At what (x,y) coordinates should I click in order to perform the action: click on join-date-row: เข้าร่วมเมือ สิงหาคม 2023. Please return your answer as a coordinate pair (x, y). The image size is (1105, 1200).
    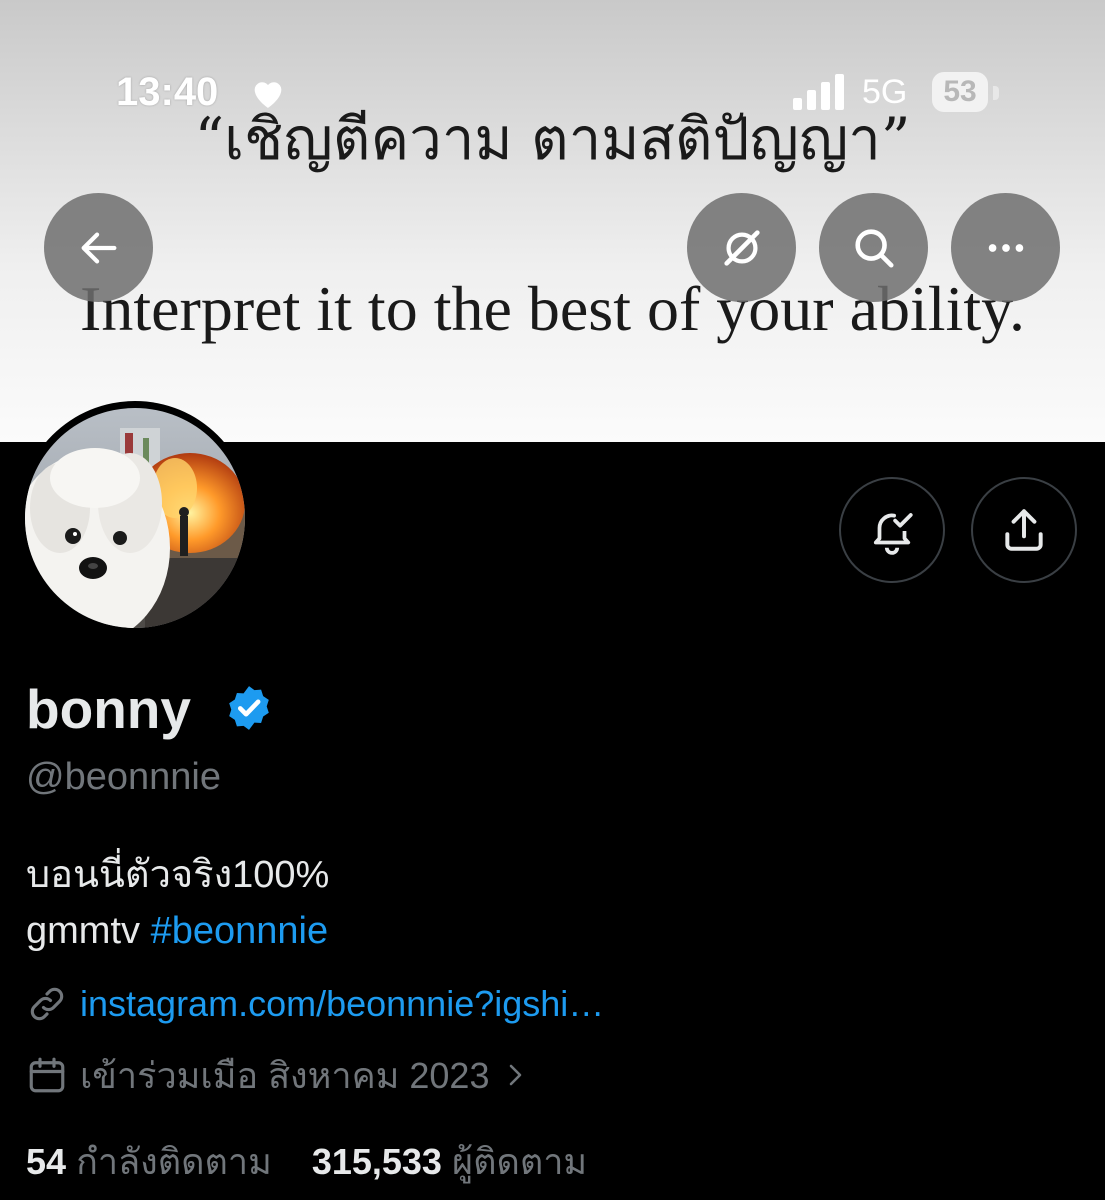
    Looking at the image, I should click on (276, 1075).